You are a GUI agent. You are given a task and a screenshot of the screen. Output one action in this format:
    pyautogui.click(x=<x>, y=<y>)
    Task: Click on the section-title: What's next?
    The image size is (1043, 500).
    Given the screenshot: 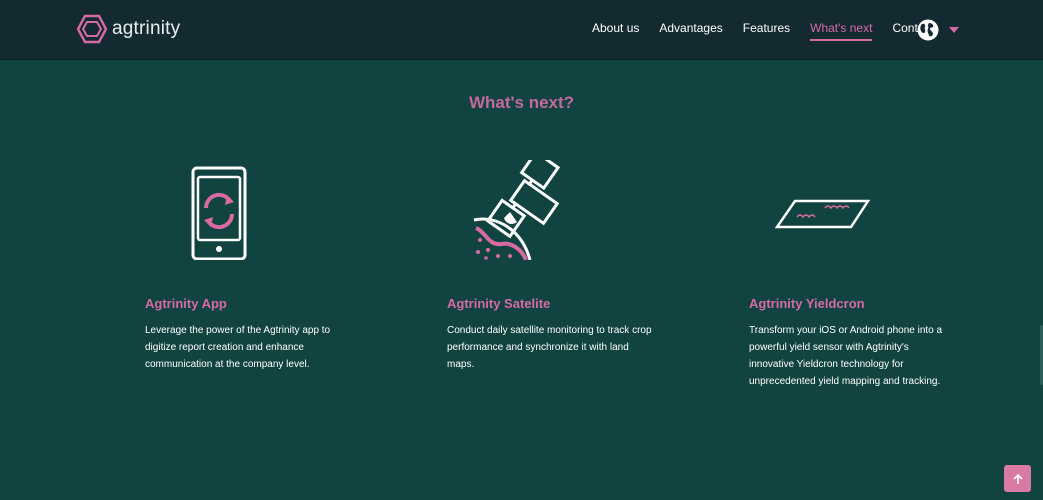 What is the action you would take?
    pyautogui.click(x=521, y=102)
    